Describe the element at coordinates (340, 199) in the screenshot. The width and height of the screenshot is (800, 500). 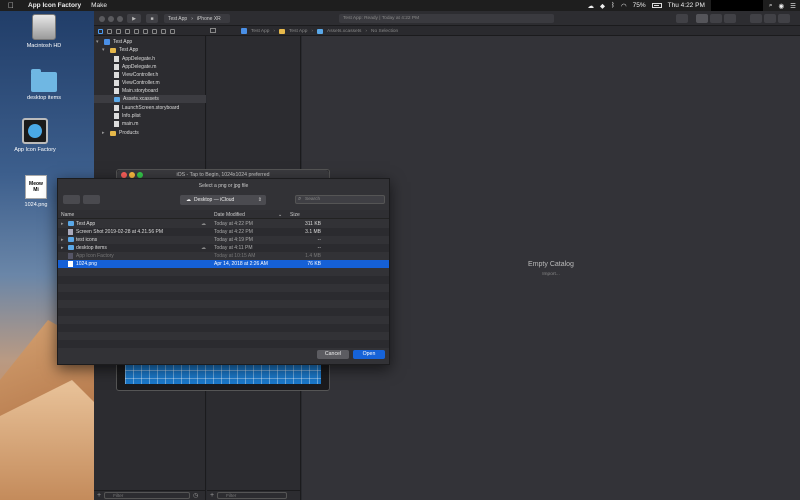
I see `search-input: Search` at that location.